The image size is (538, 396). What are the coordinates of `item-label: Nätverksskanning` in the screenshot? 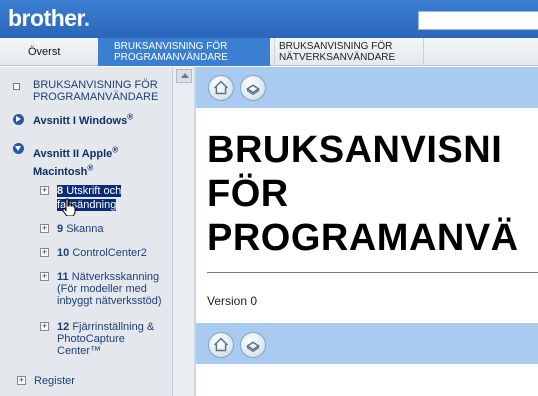 It's located at (115, 277).